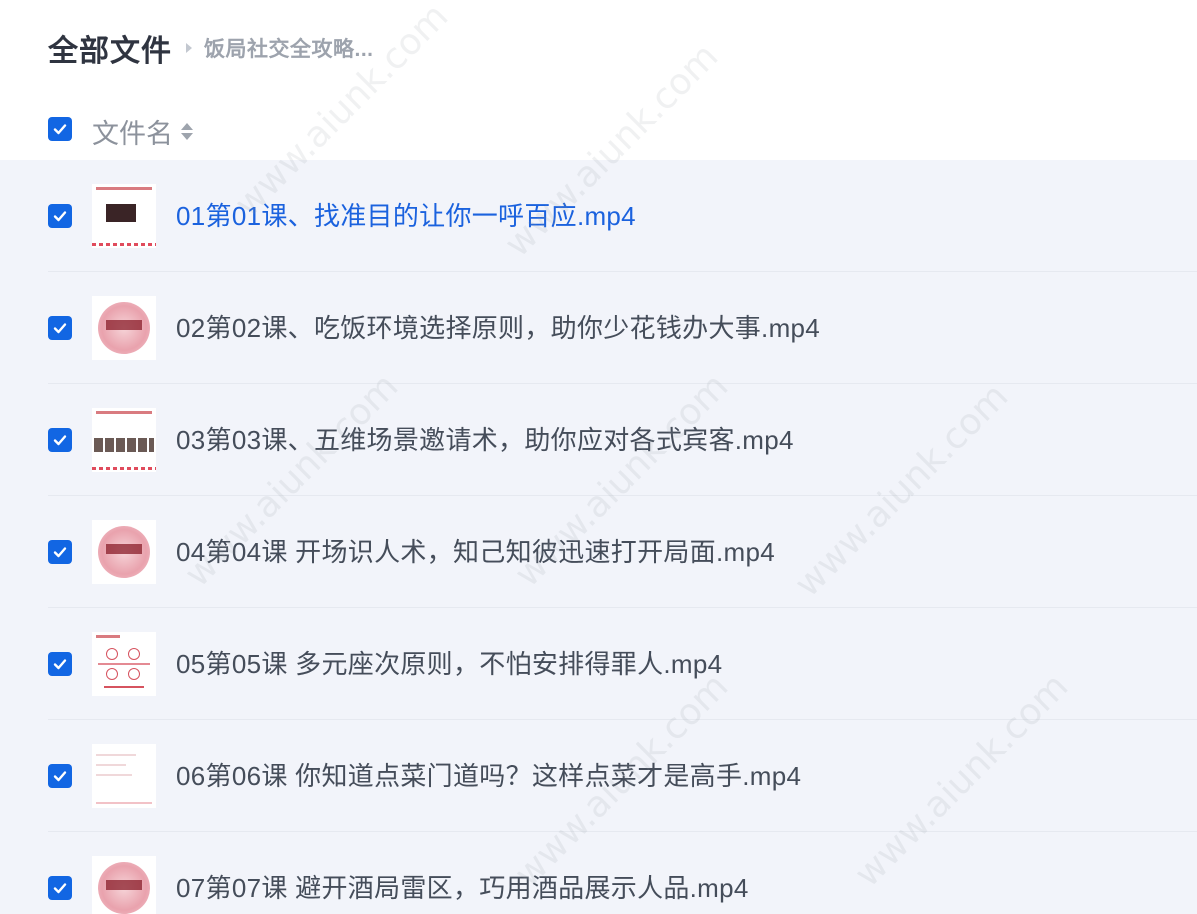 The image size is (1197, 914). I want to click on column-header-label: 文件名, so click(132, 134).